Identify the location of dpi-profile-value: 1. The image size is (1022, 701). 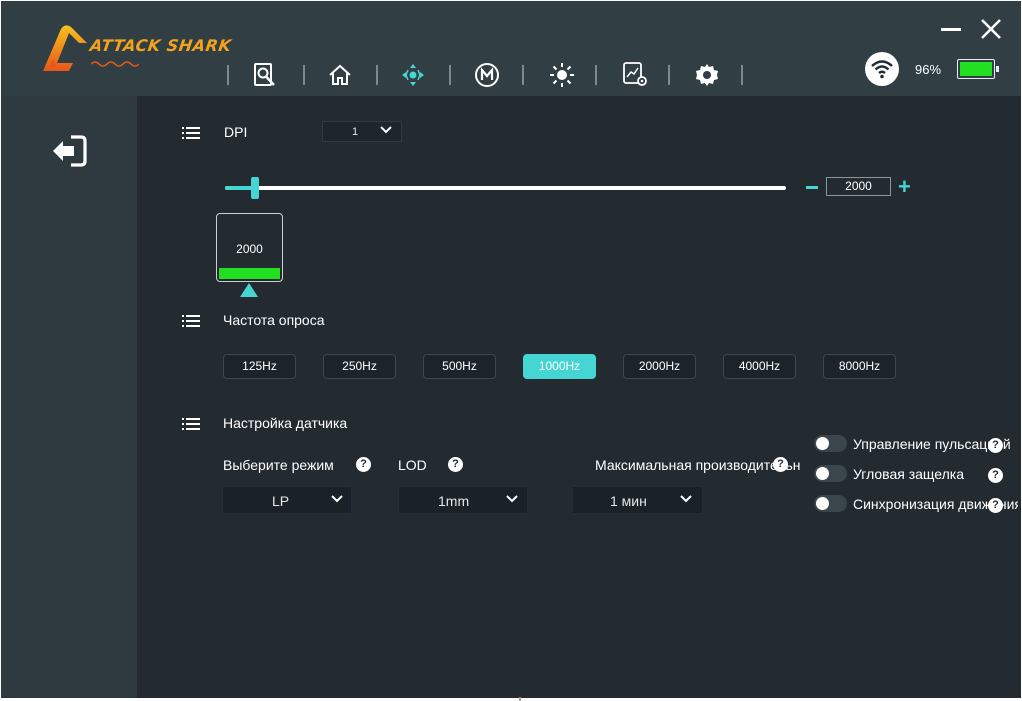
(355, 132).